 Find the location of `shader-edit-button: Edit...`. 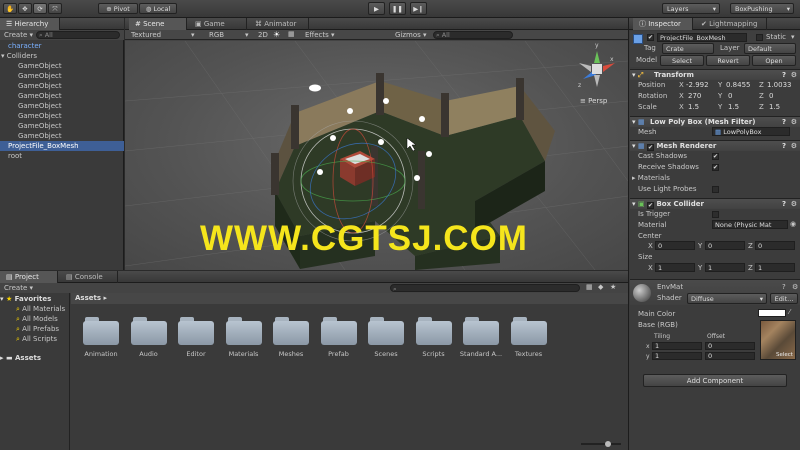

shader-edit-button: Edit... is located at coordinates (784, 298).